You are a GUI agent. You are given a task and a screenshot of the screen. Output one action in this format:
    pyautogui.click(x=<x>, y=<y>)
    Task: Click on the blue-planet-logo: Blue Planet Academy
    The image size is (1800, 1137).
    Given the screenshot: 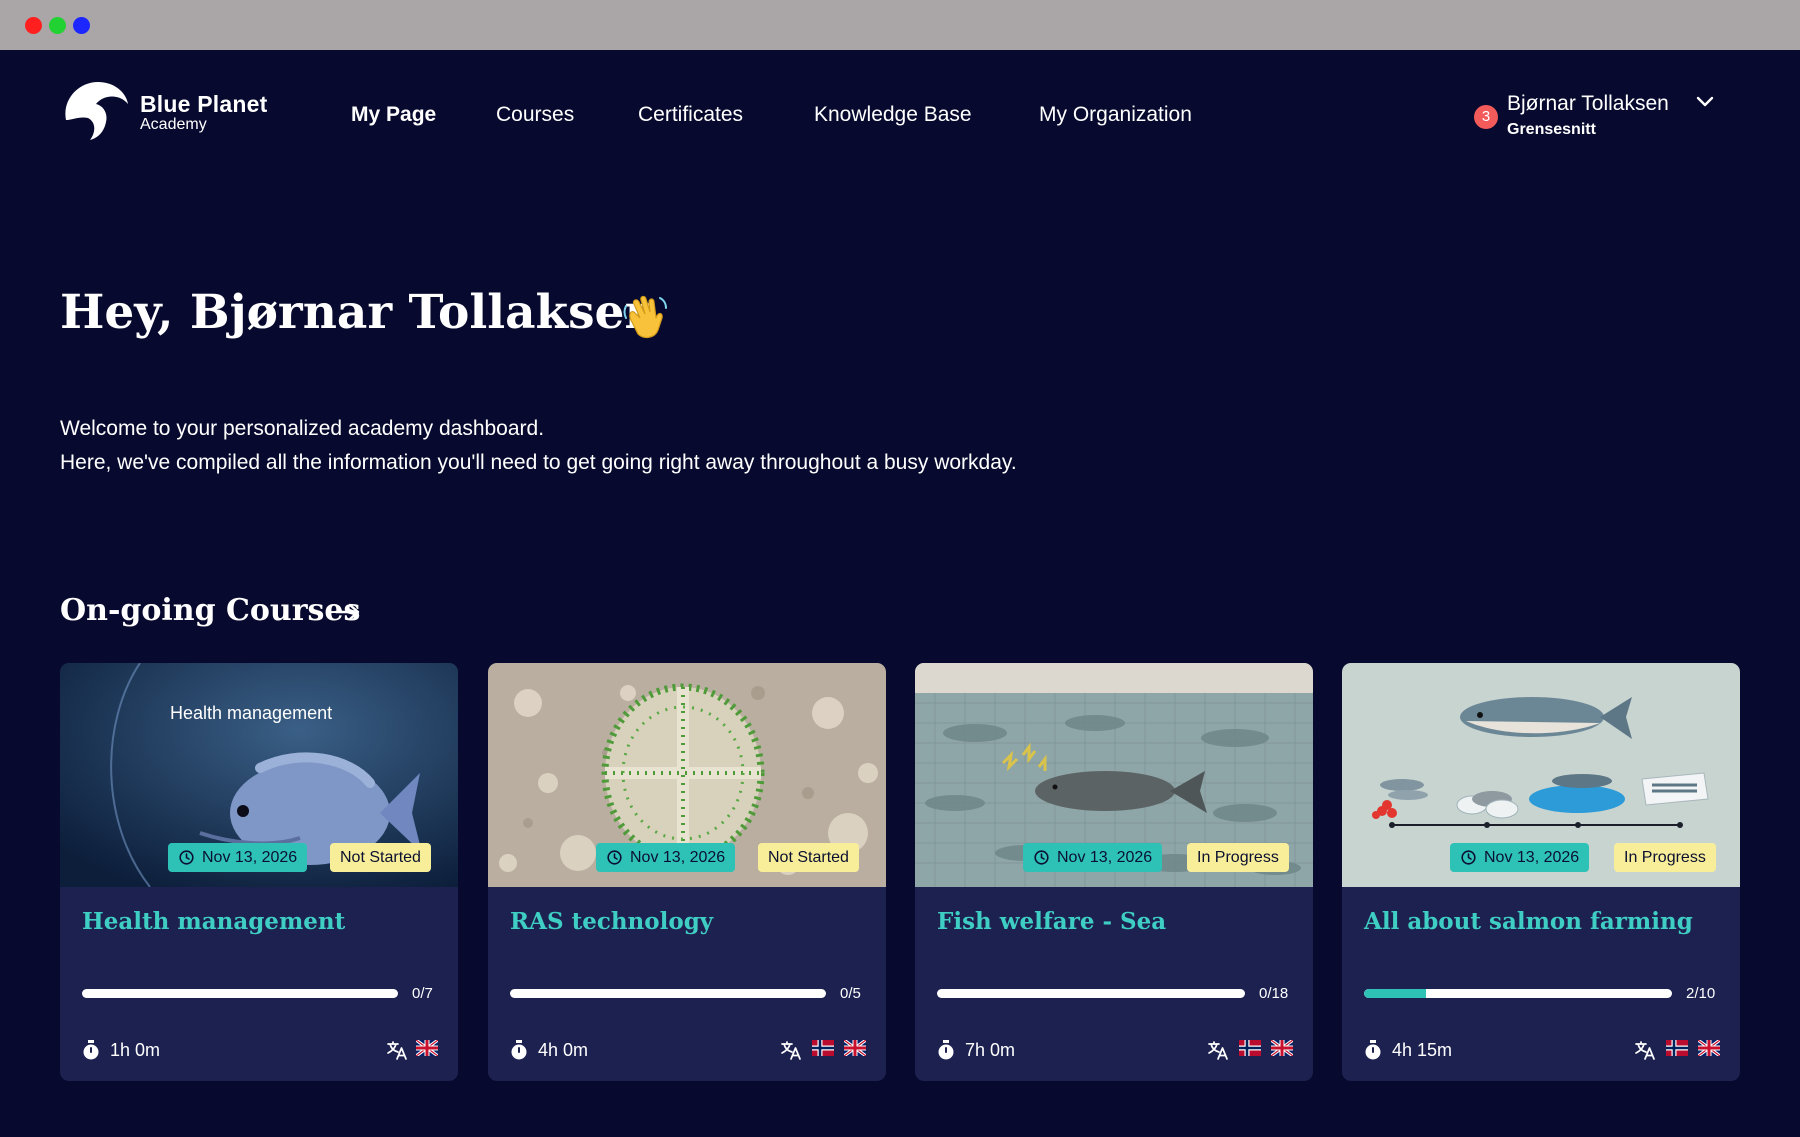 What is the action you would take?
    pyautogui.click(x=165, y=112)
    